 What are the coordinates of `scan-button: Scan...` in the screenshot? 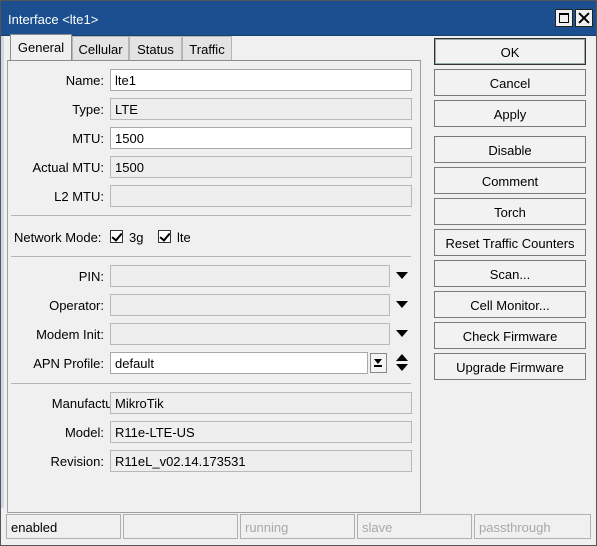 It's located at (510, 273).